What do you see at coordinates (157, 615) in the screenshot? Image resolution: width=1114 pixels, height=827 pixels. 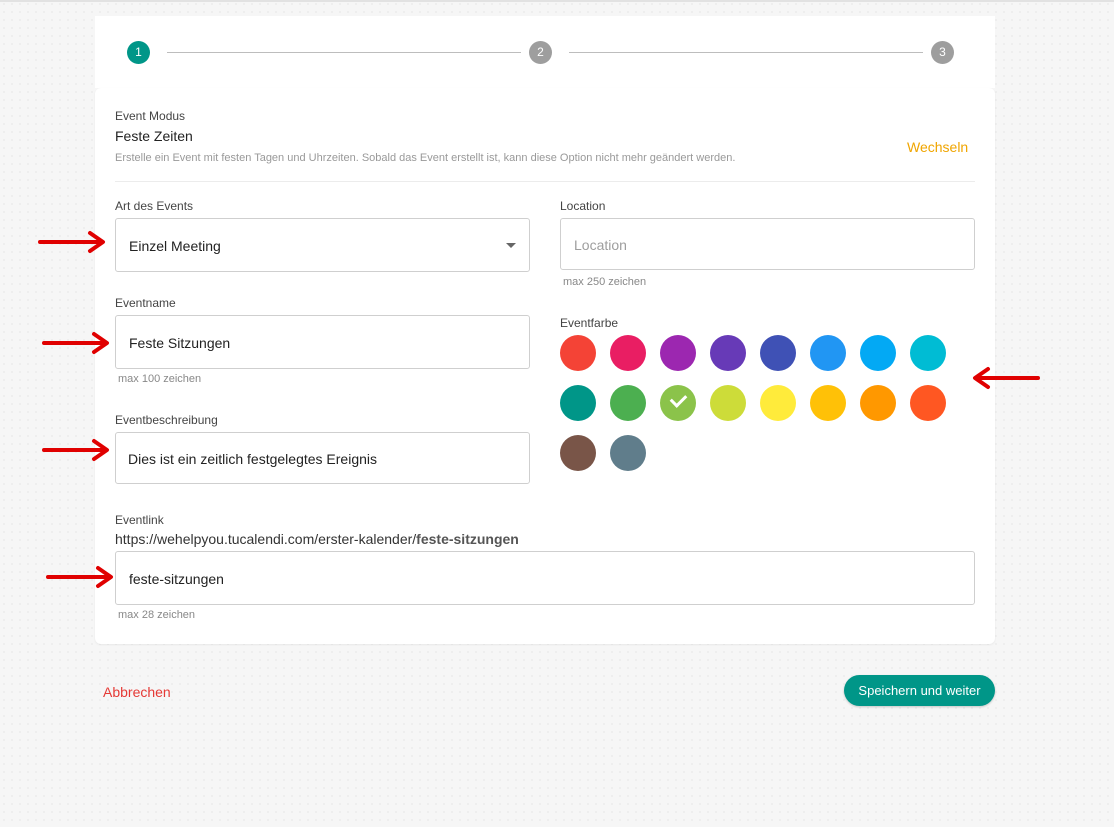 I see `event-link-hint: max 28 zeichen` at bounding box center [157, 615].